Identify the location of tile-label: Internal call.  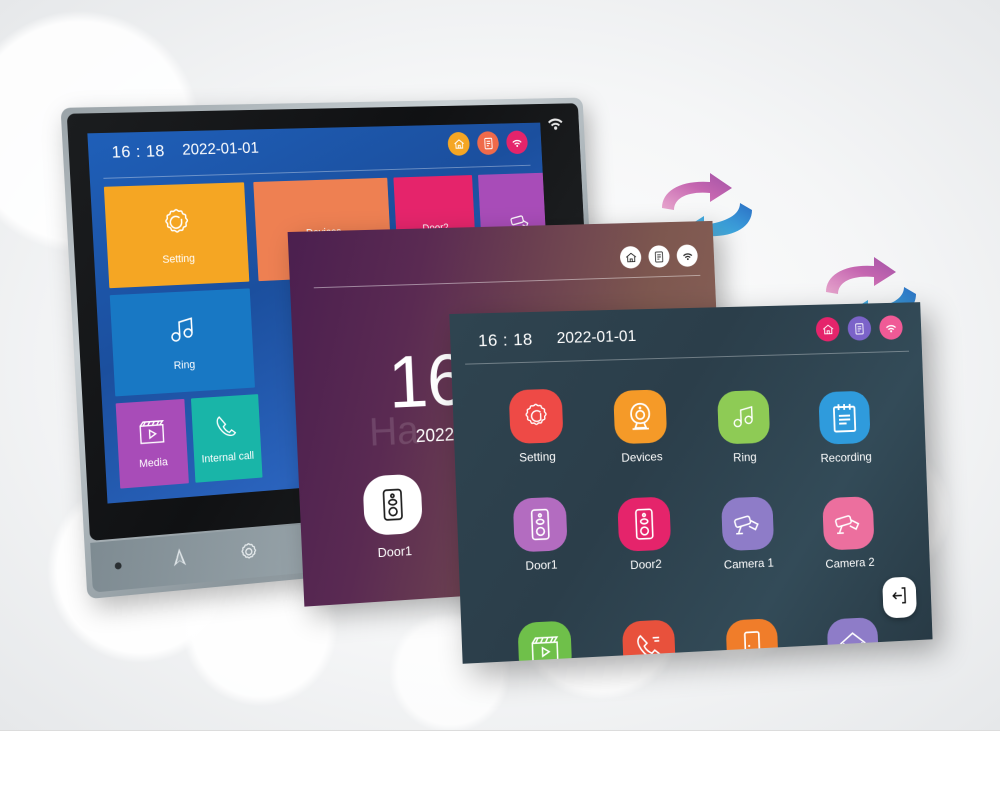
(228, 457).